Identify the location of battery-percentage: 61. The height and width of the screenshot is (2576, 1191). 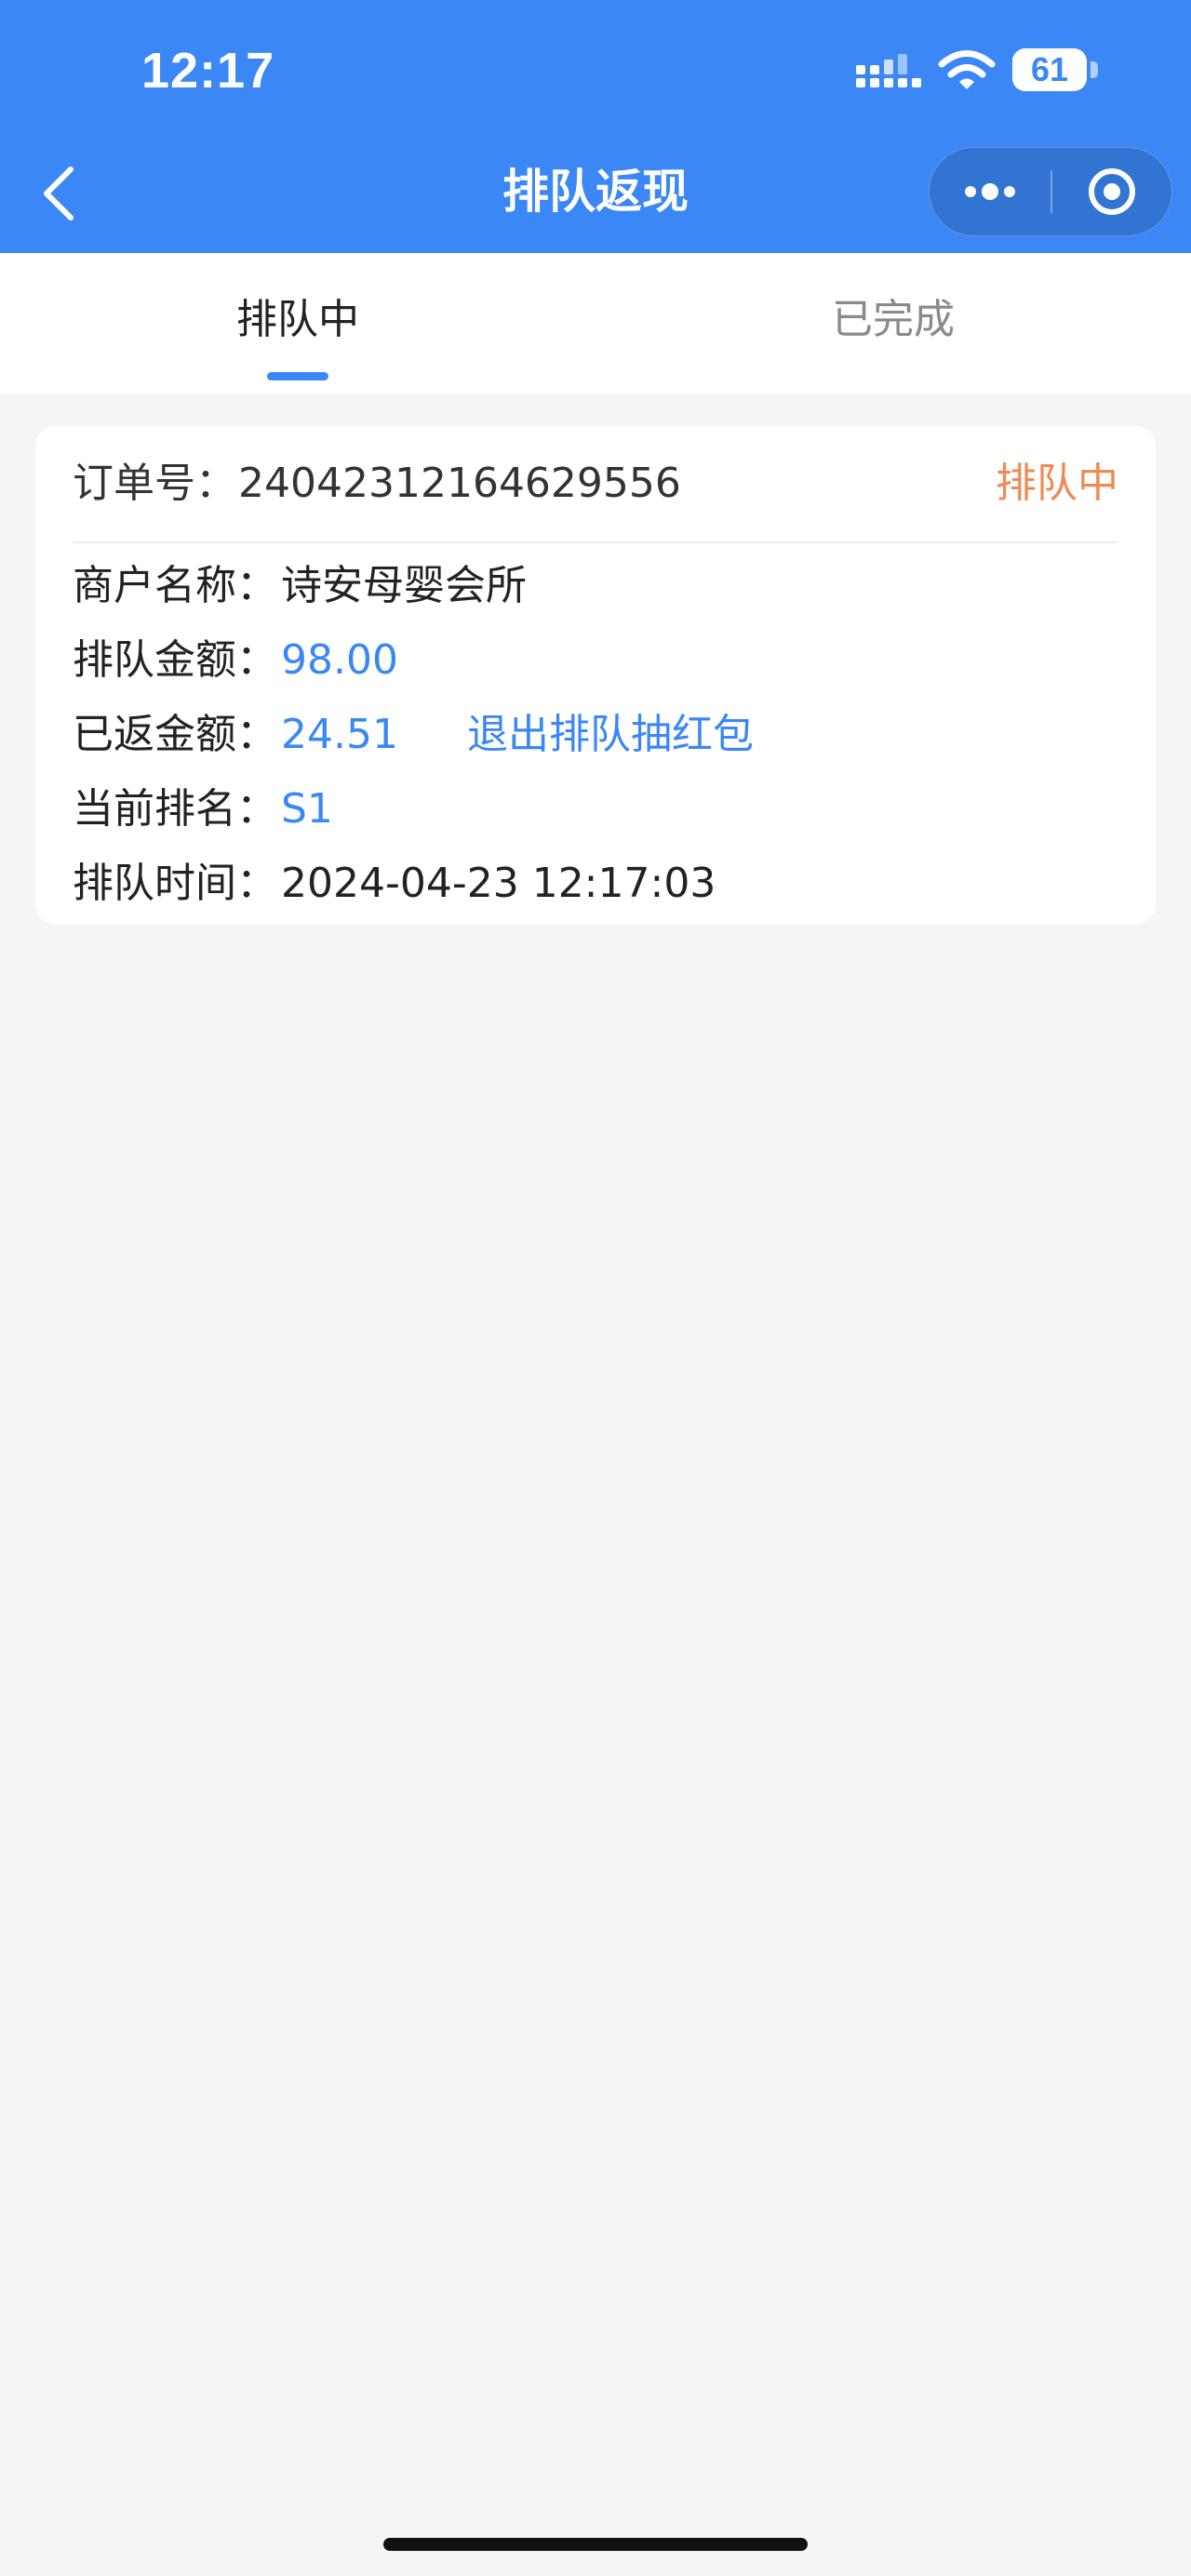
(1049, 69).